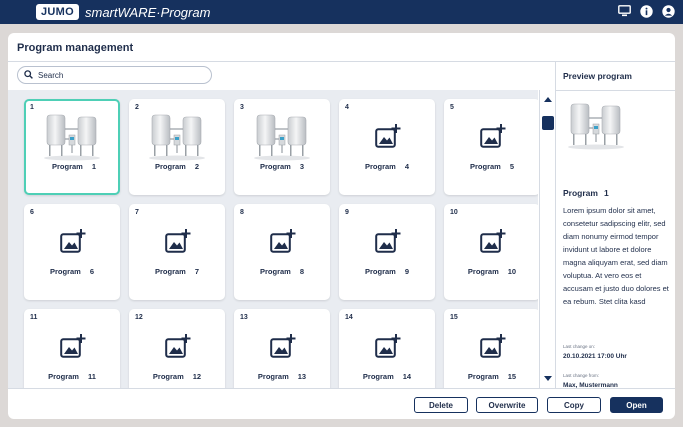 This screenshot has height=427, width=683. What do you see at coordinates (615, 90) in the screenshot?
I see `preview-divider` at bounding box center [615, 90].